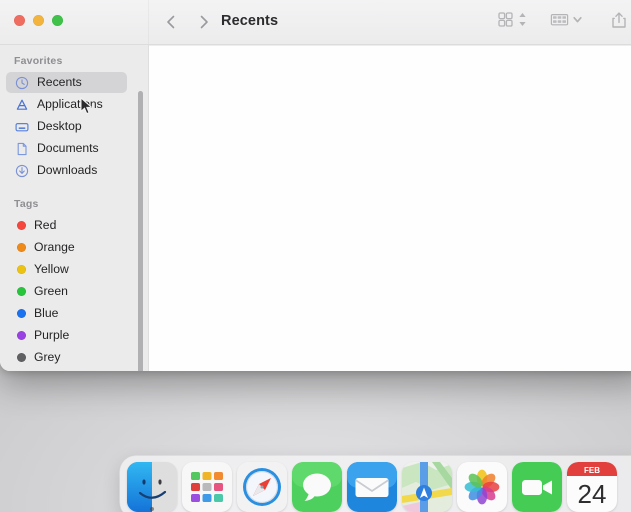  I want to click on sidebar-item-documents: Documents, so click(66, 148).